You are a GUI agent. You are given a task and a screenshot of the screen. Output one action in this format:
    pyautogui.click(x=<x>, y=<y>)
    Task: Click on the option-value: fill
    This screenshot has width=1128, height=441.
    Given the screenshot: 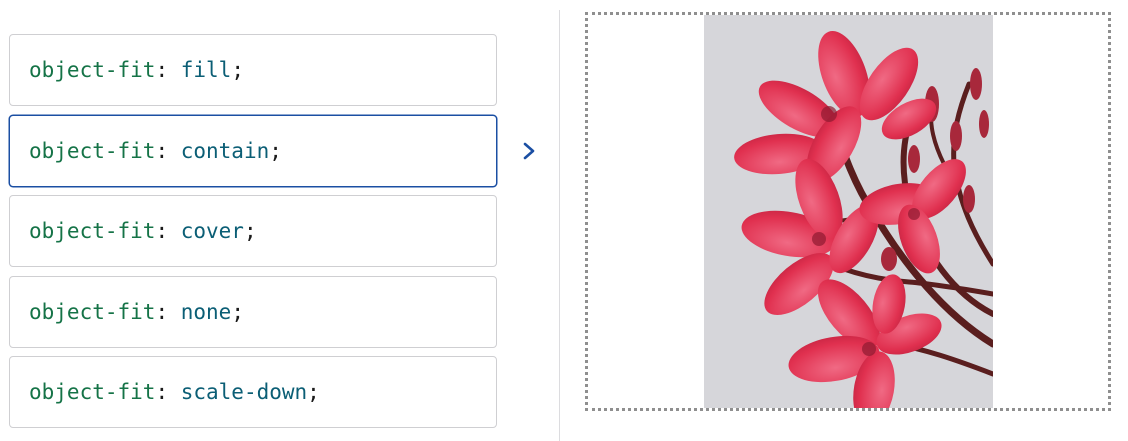 What is the action you would take?
    pyautogui.click(x=206, y=70)
    